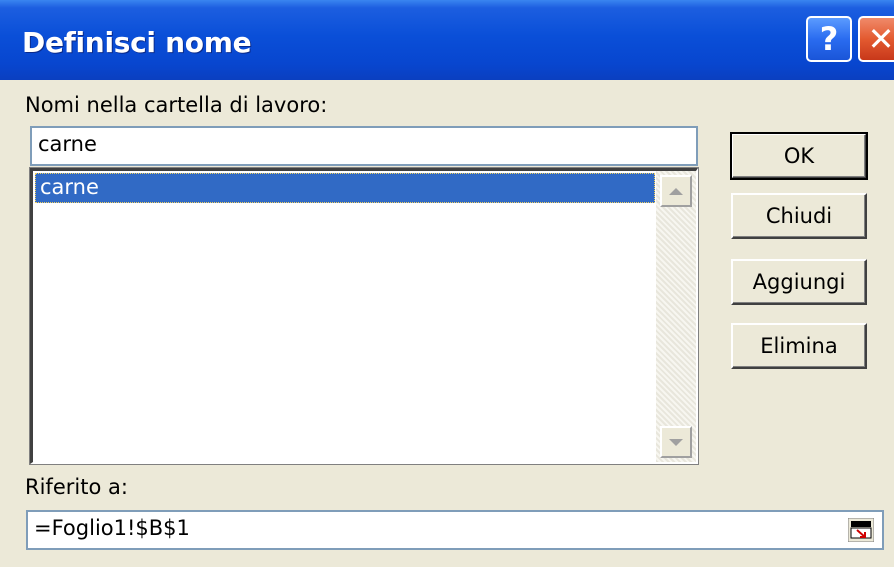  I want to click on close-window-button: ✕, so click(876, 39).